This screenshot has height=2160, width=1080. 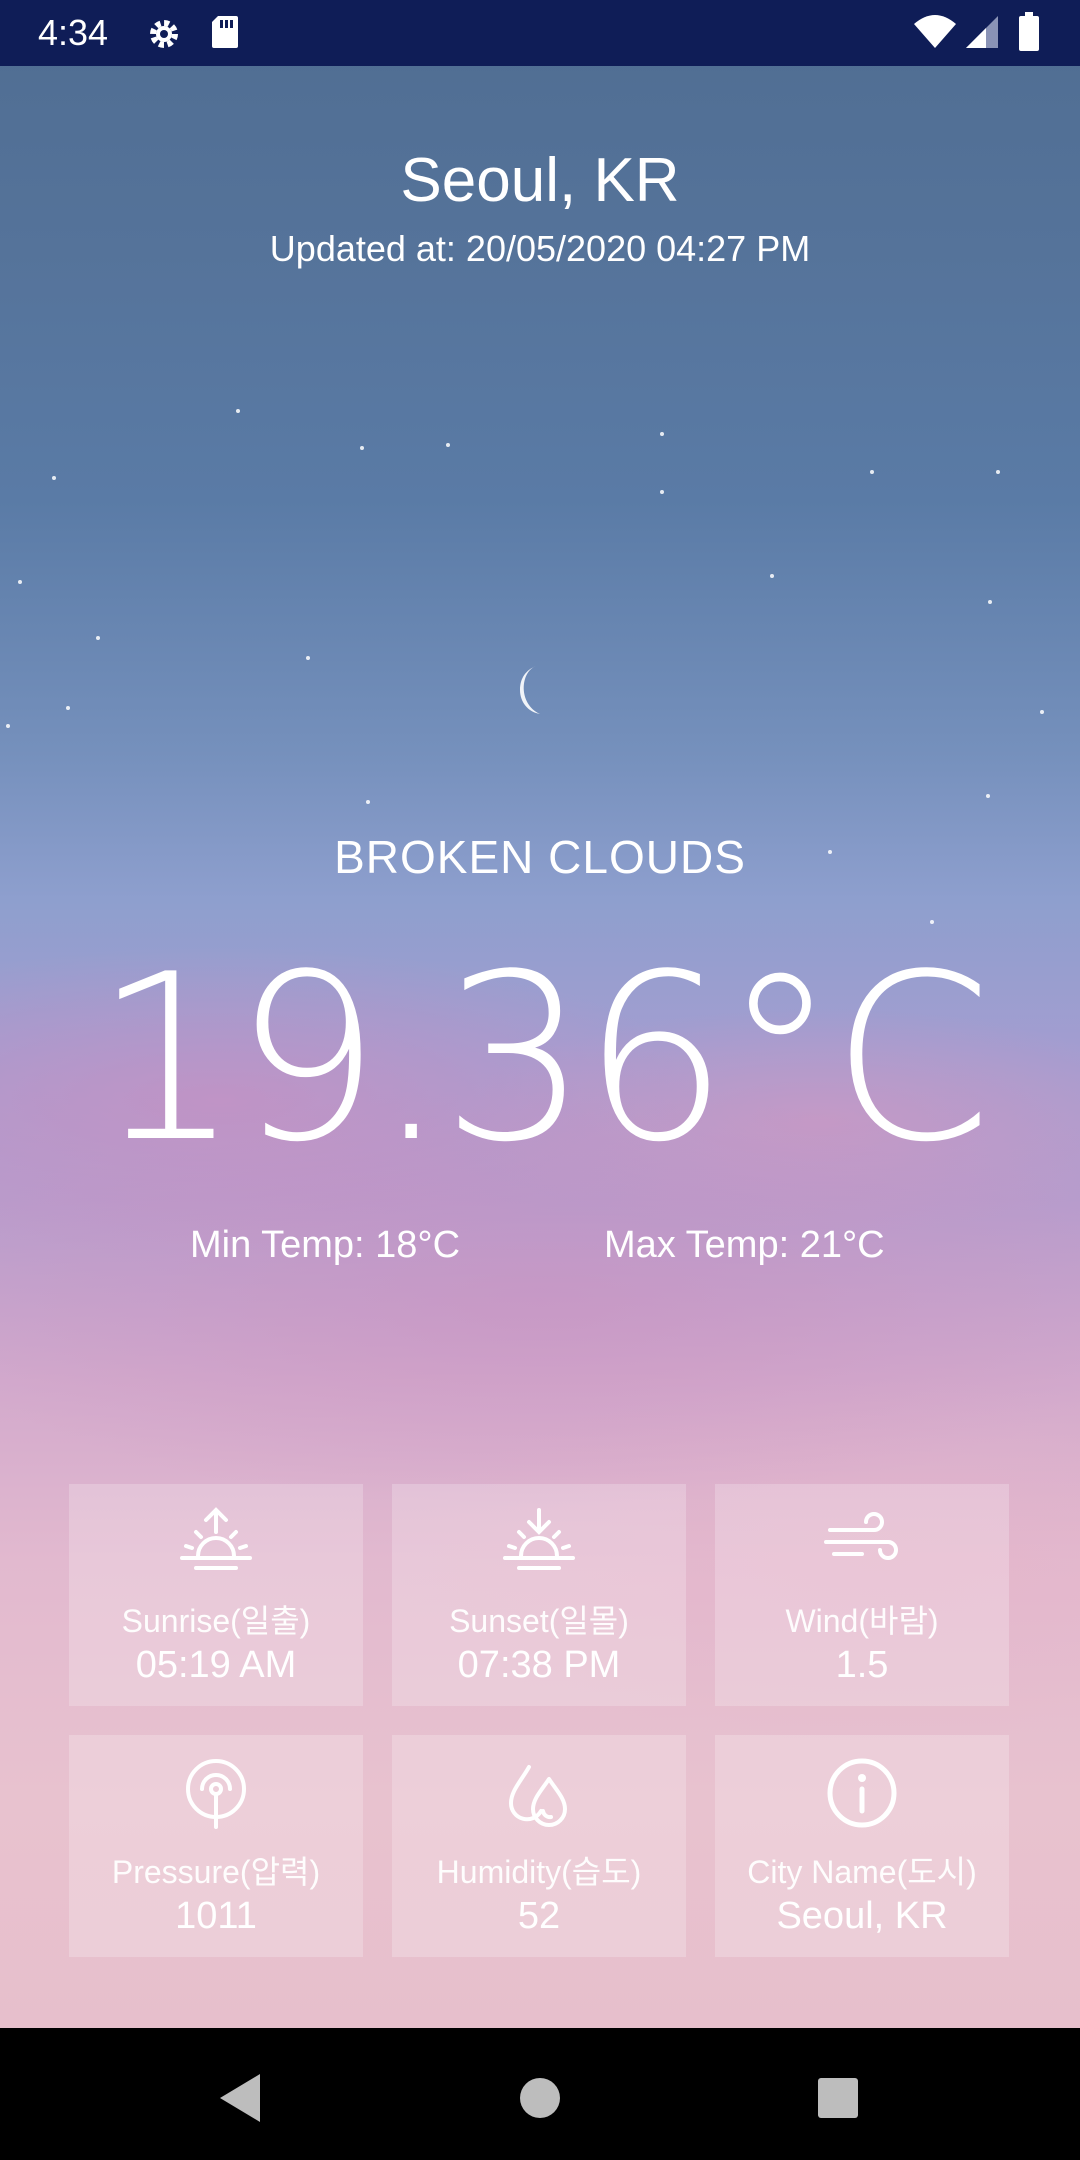 What do you see at coordinates (216, 1538) in the screenshot?
I see `sunrise-icon` at bounding box center [216, 1538].